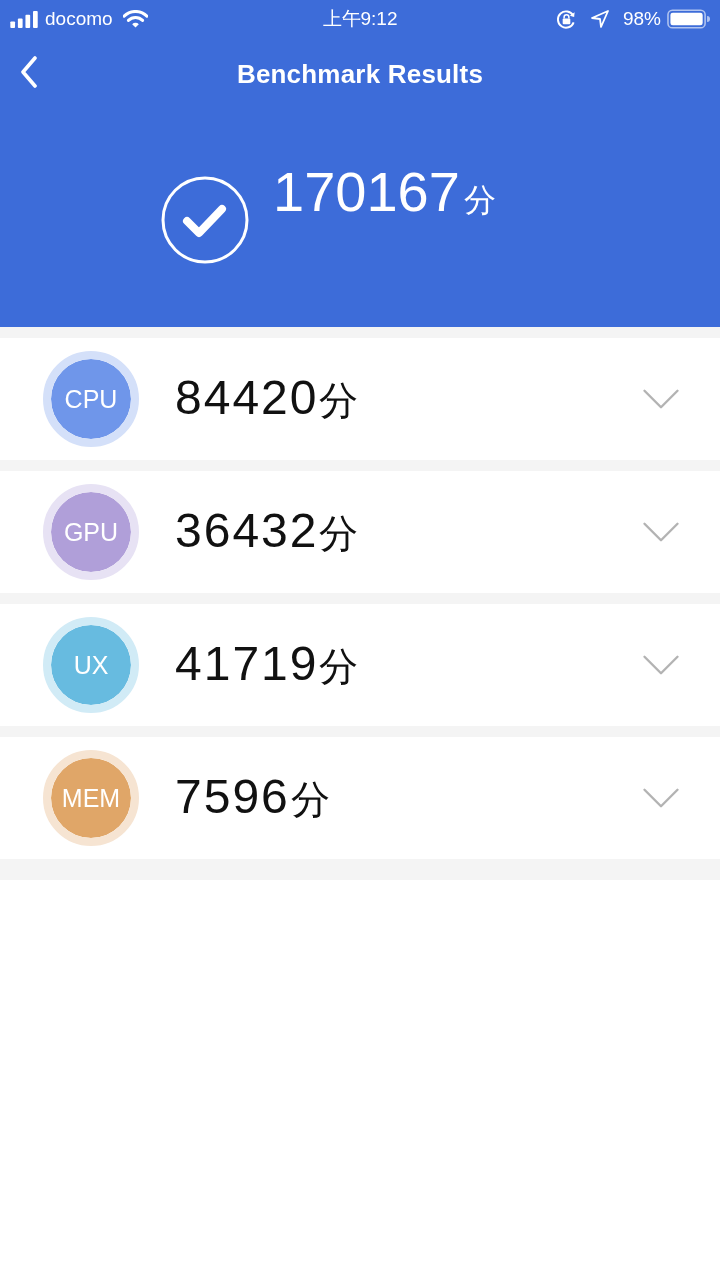  I want to click on clock-time: 上午9:12, so click(360, 19).